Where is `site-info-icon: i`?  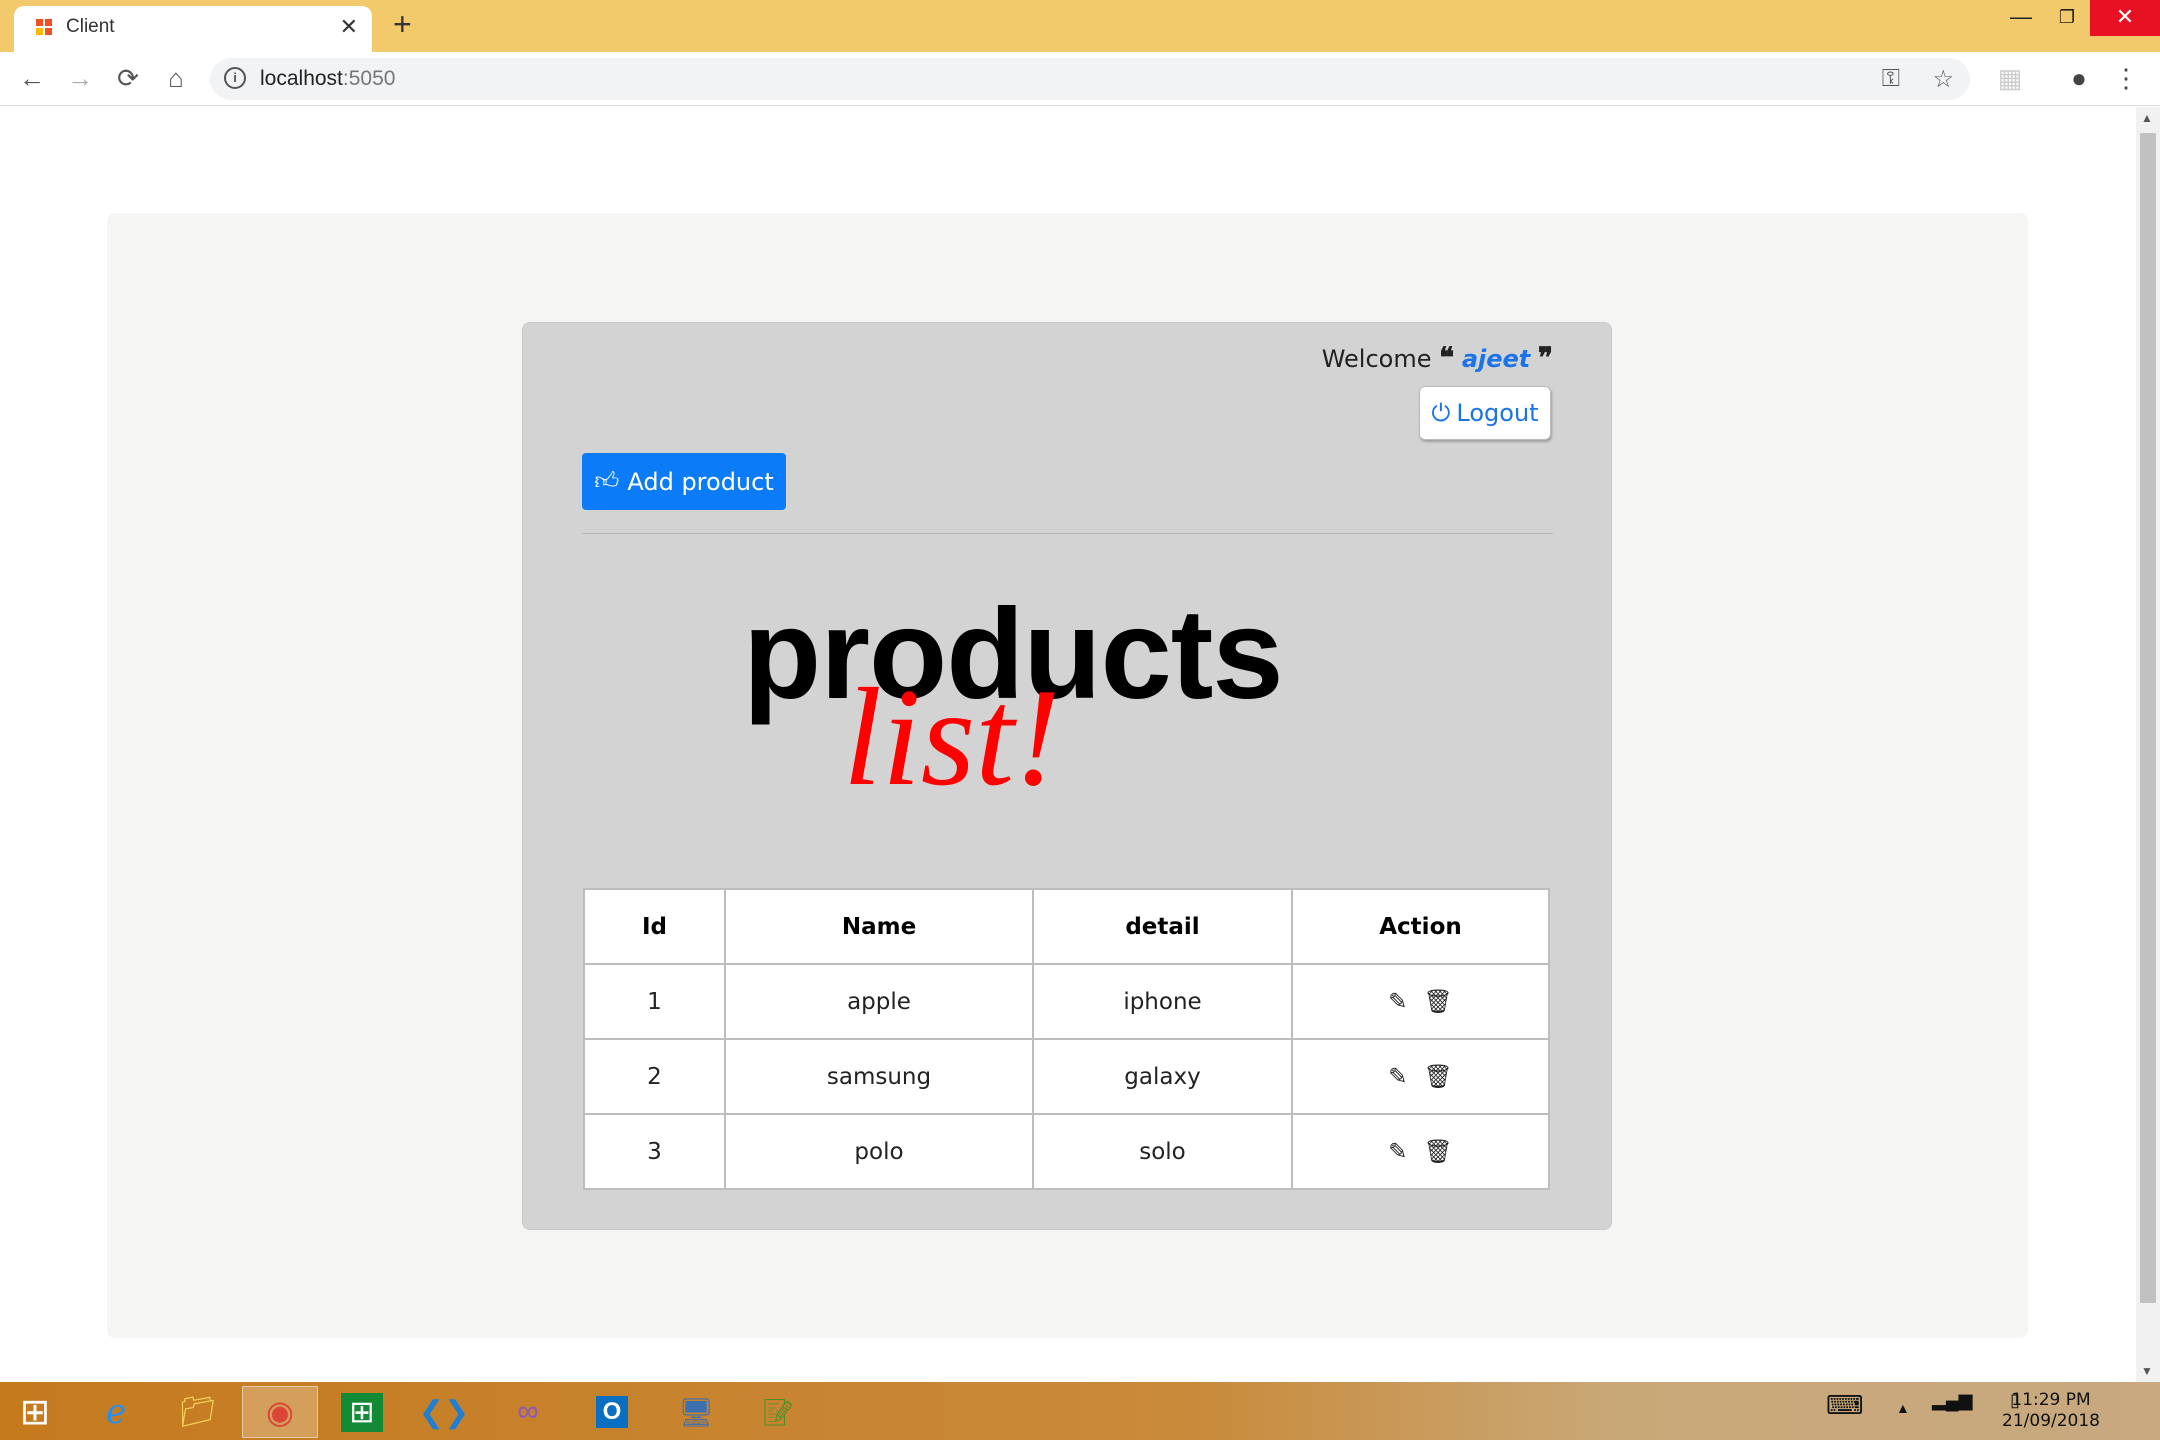 site-info-icon: i is located at coordinates (235, 78).